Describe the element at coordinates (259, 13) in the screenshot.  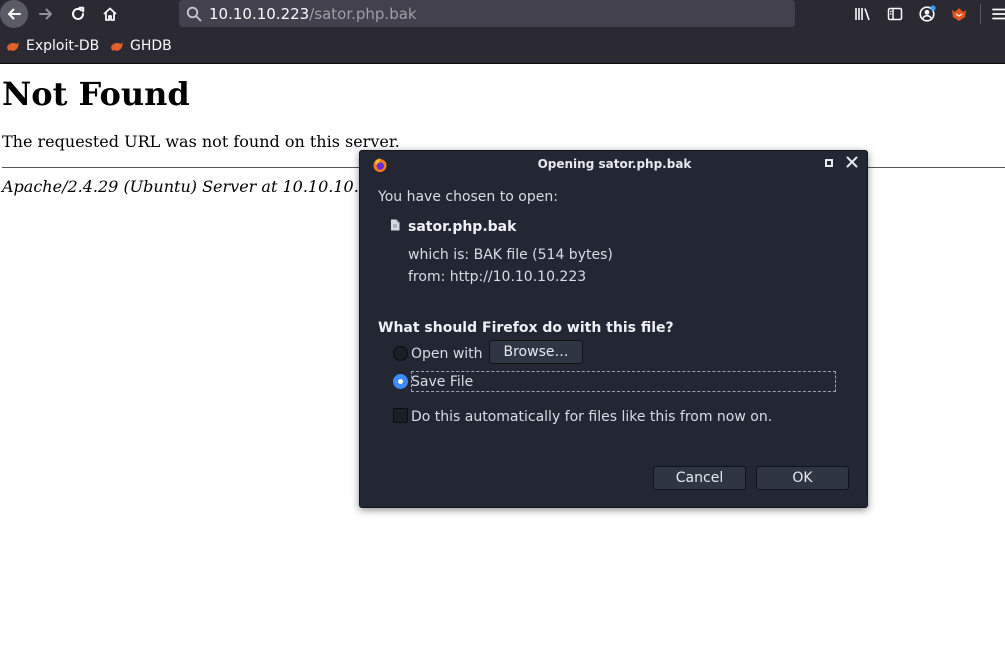
I see `url-host: 10.10.10.223` at that location.